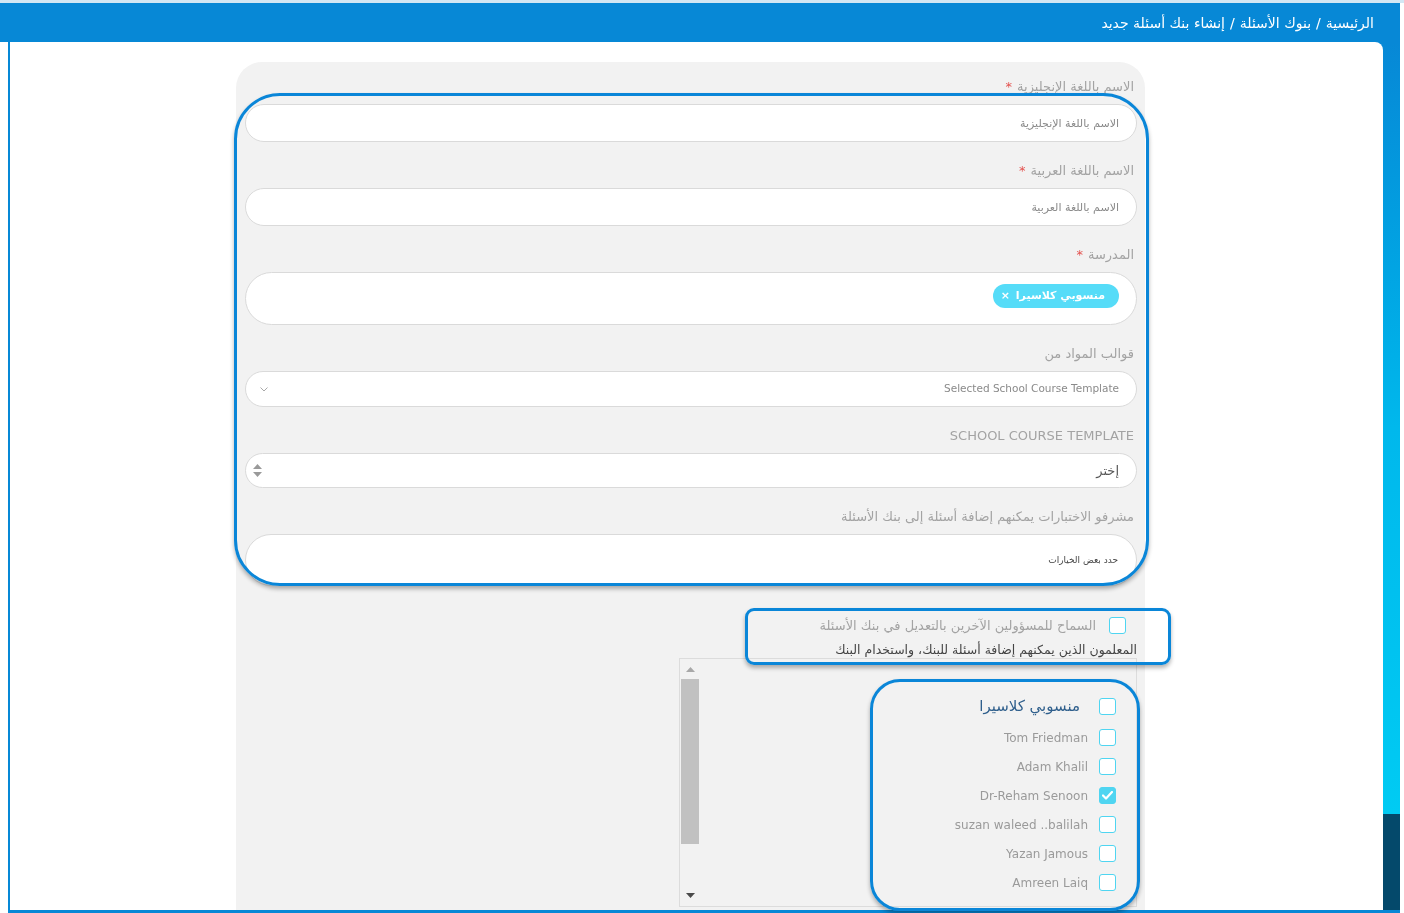 The image size is (1404, 913). What do you see at coordinates (691, 207) in the screenshot?
I see `text-field: الاسم باللغة العربية` at bounding box center [691, 207].